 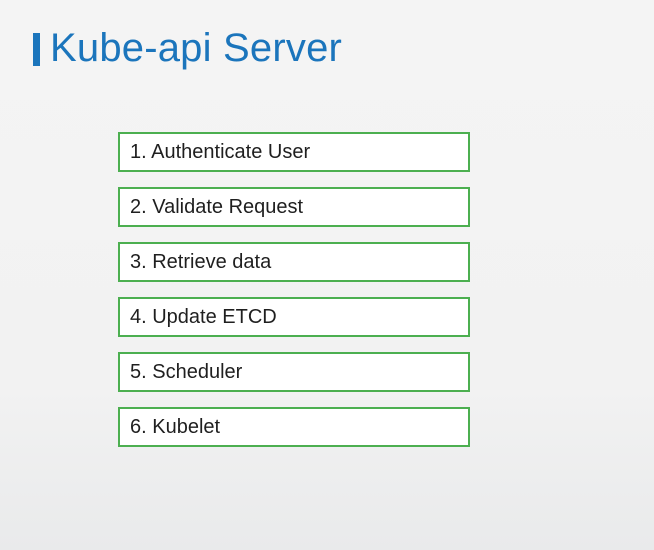 I want to click on step-retrieve-data: 3. Retrieve data, so click(x=294, y=262).